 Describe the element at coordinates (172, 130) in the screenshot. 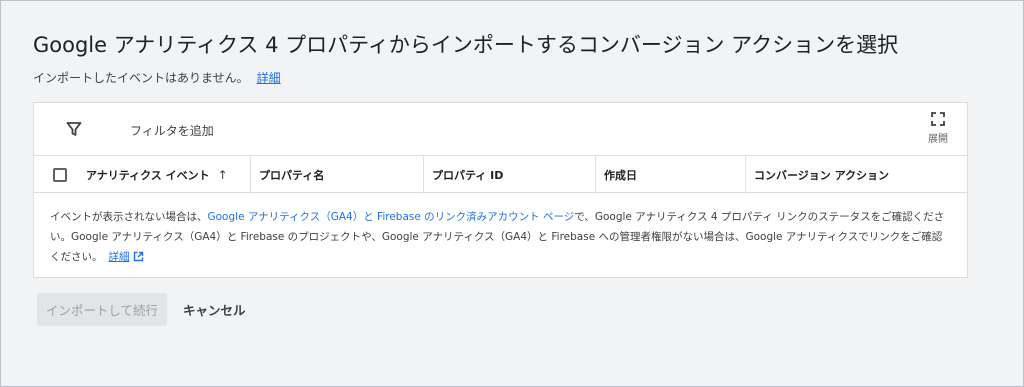

I see `add-filter-button: フィルタを追加` at that location.